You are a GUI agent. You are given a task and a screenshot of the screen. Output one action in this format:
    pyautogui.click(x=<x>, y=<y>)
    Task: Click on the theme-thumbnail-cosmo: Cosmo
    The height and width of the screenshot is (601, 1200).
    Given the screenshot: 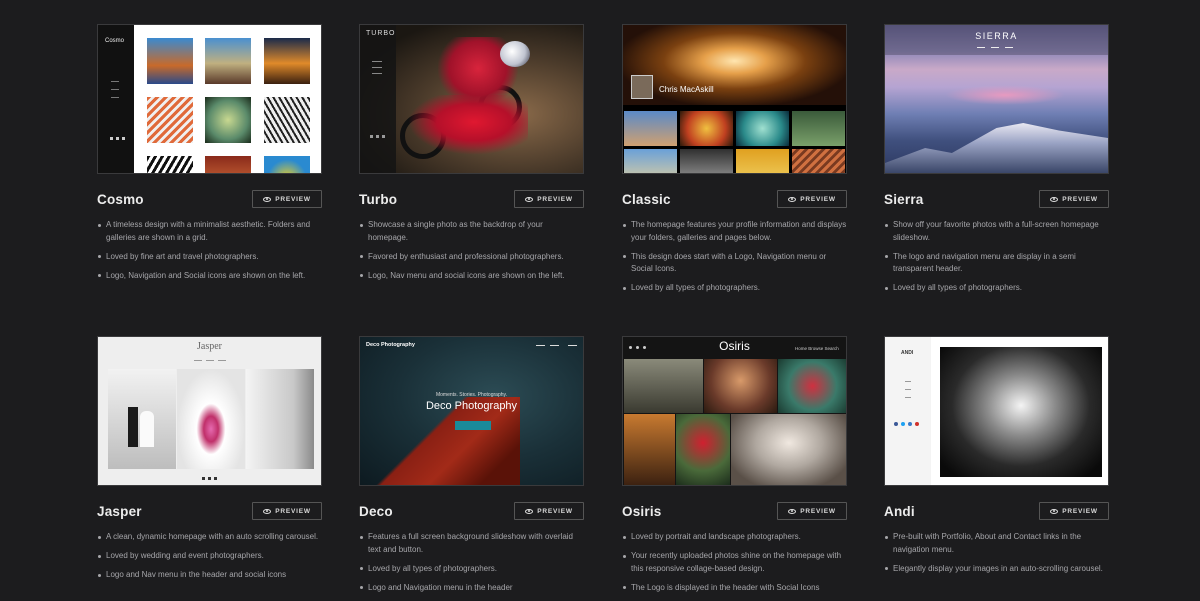 What is the action you would take?
    pyautogui.click(x=209, y=99)
    